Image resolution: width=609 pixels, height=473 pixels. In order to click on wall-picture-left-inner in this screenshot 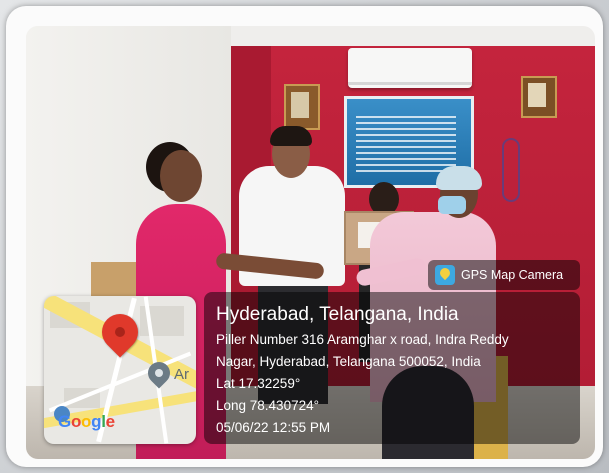, I will do `click(300, 105)`.